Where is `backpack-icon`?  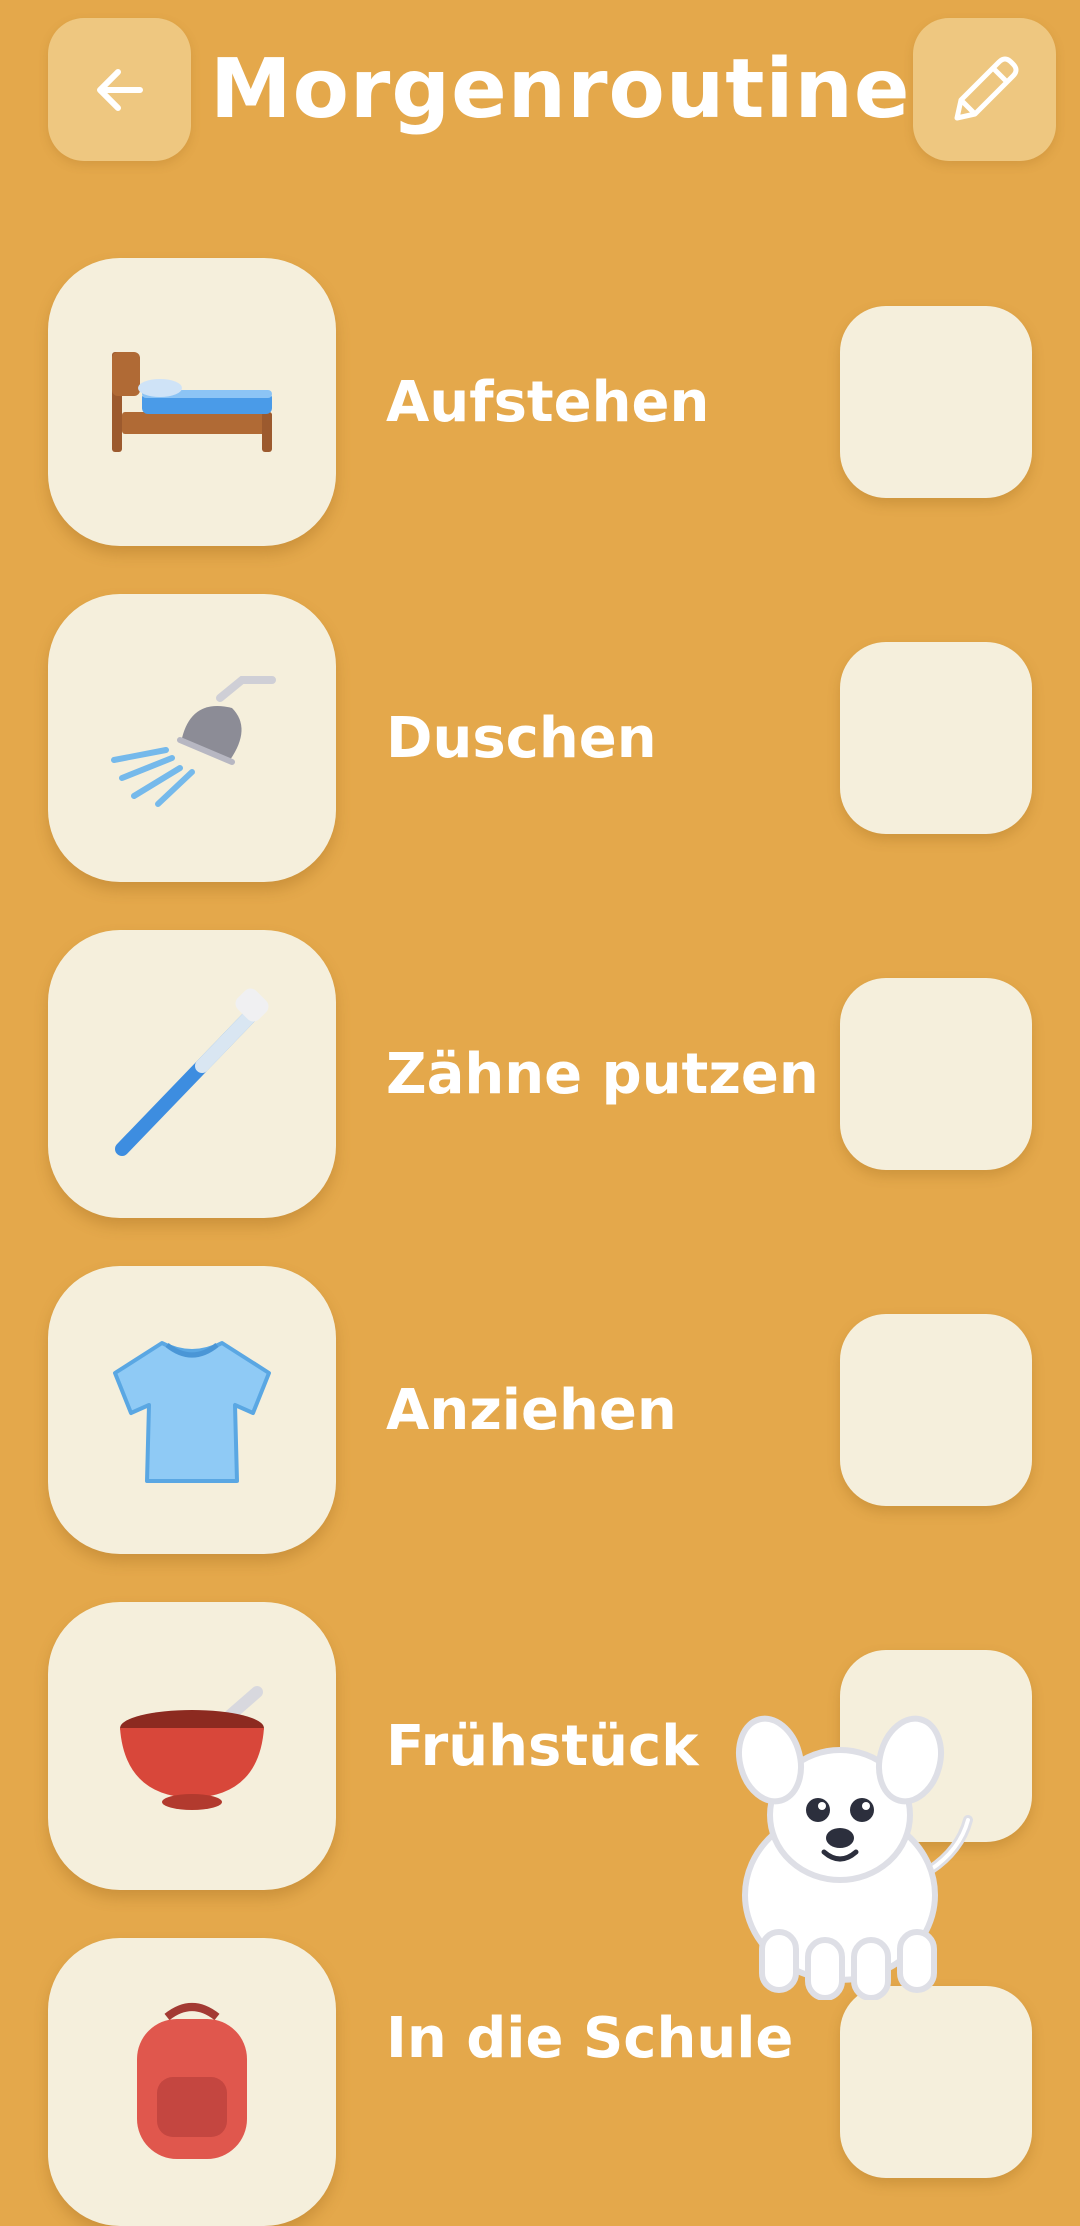 backpack-icon is located at coordinates (192, 2081).